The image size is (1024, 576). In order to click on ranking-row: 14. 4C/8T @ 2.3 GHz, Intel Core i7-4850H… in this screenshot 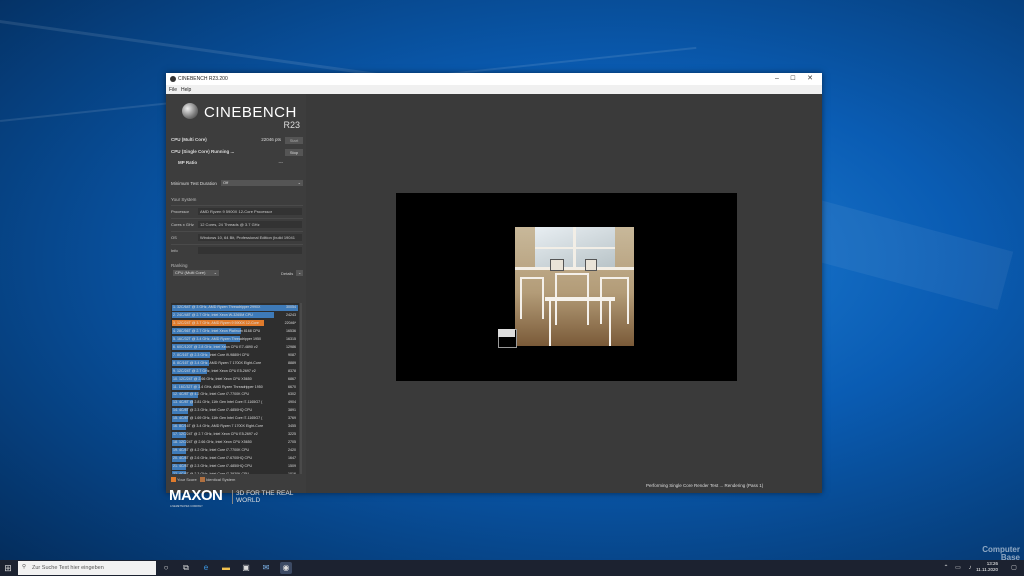, I will do `click(235, 410)`.